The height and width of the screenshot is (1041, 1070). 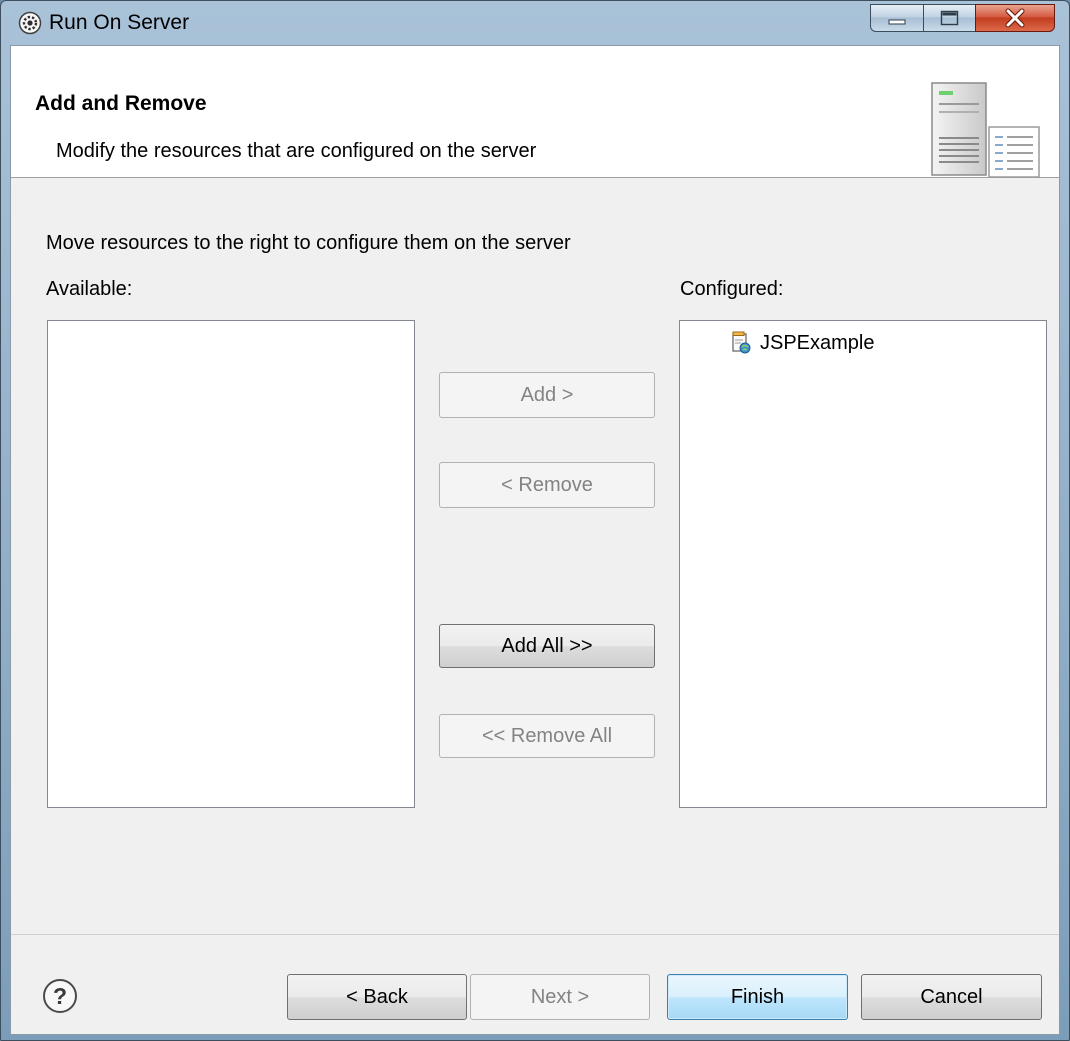 I want to click on web-project-icon, so click(x=741, y=342).